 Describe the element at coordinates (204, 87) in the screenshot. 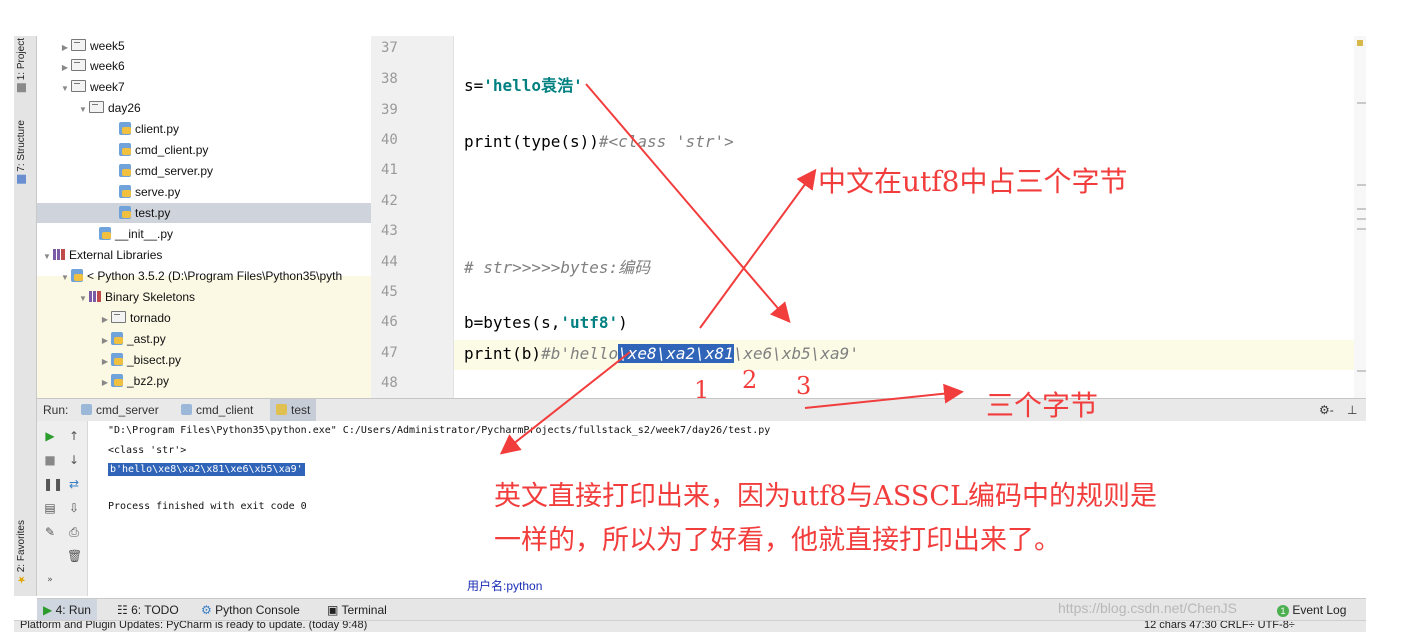

I see `tree-item: ▼ week7` at that location.